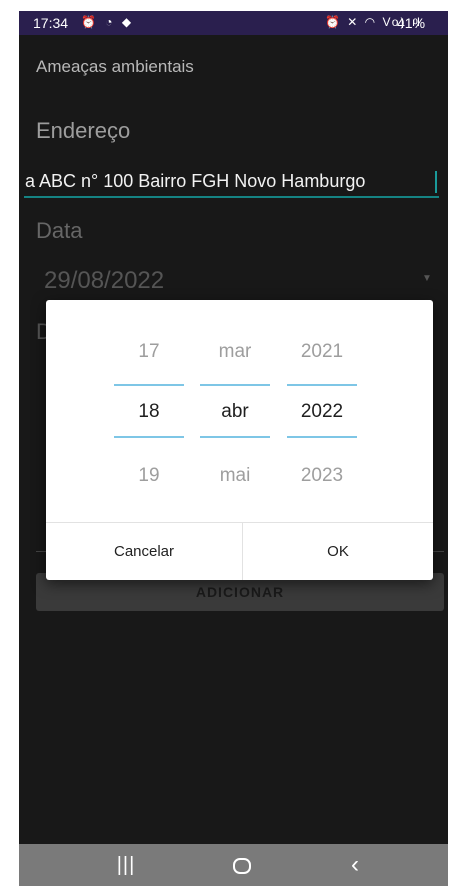  I want to click on navigation-bar: ||| ‹, so click(233, 865).